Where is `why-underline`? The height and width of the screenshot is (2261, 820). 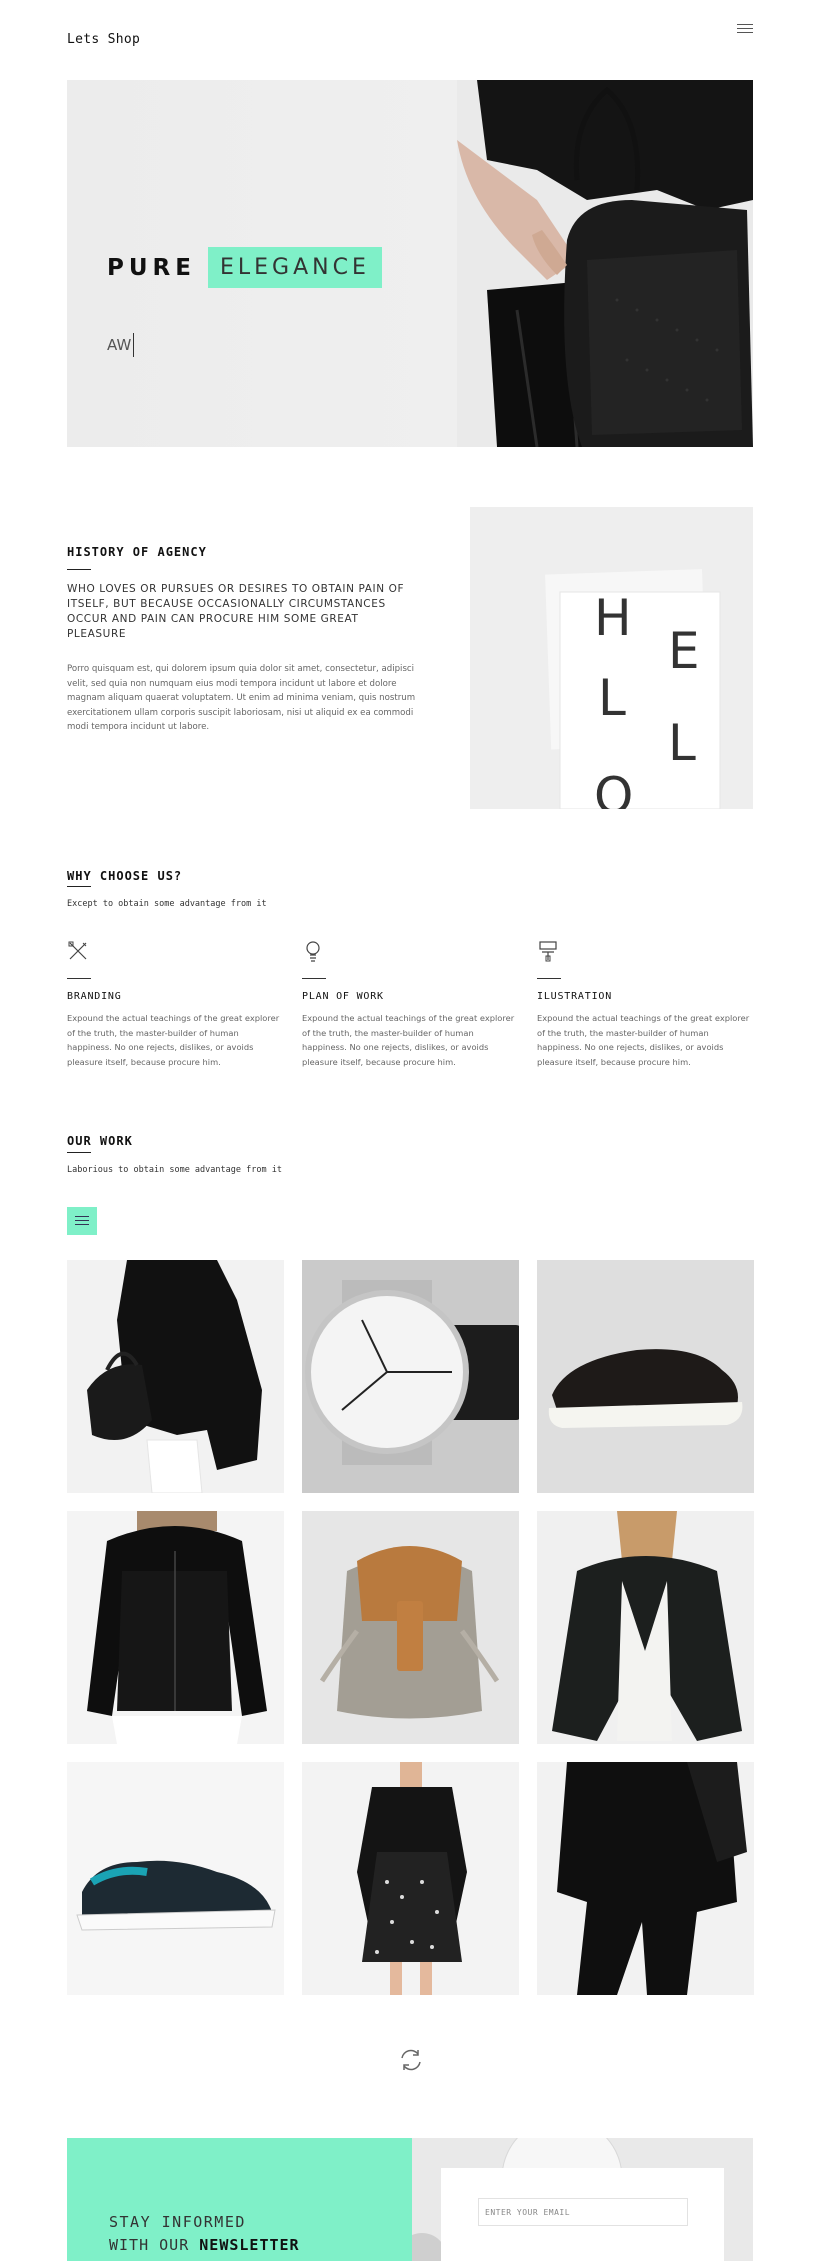
why-underline is located at coordinates (79, 886).